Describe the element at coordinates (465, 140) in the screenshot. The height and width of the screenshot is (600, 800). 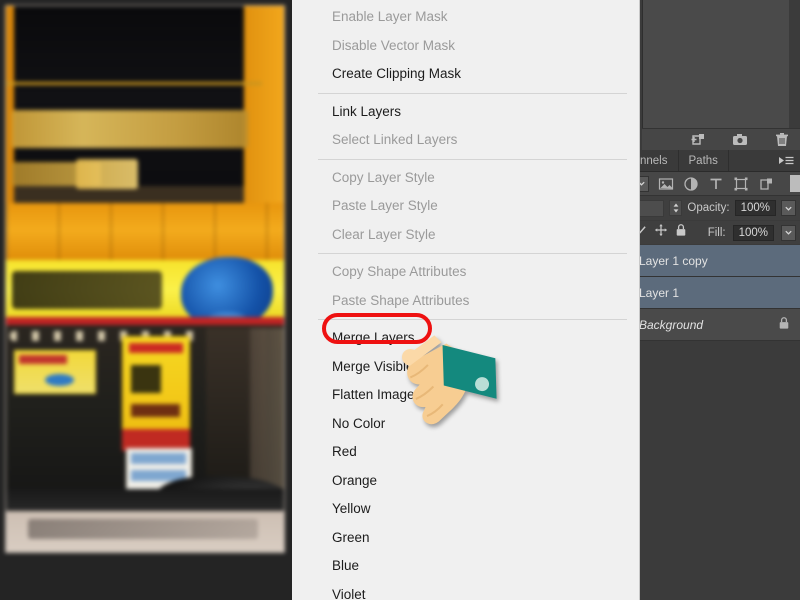
I see `menu-item-select-linked-layers: Select Linked Layers` at that location.